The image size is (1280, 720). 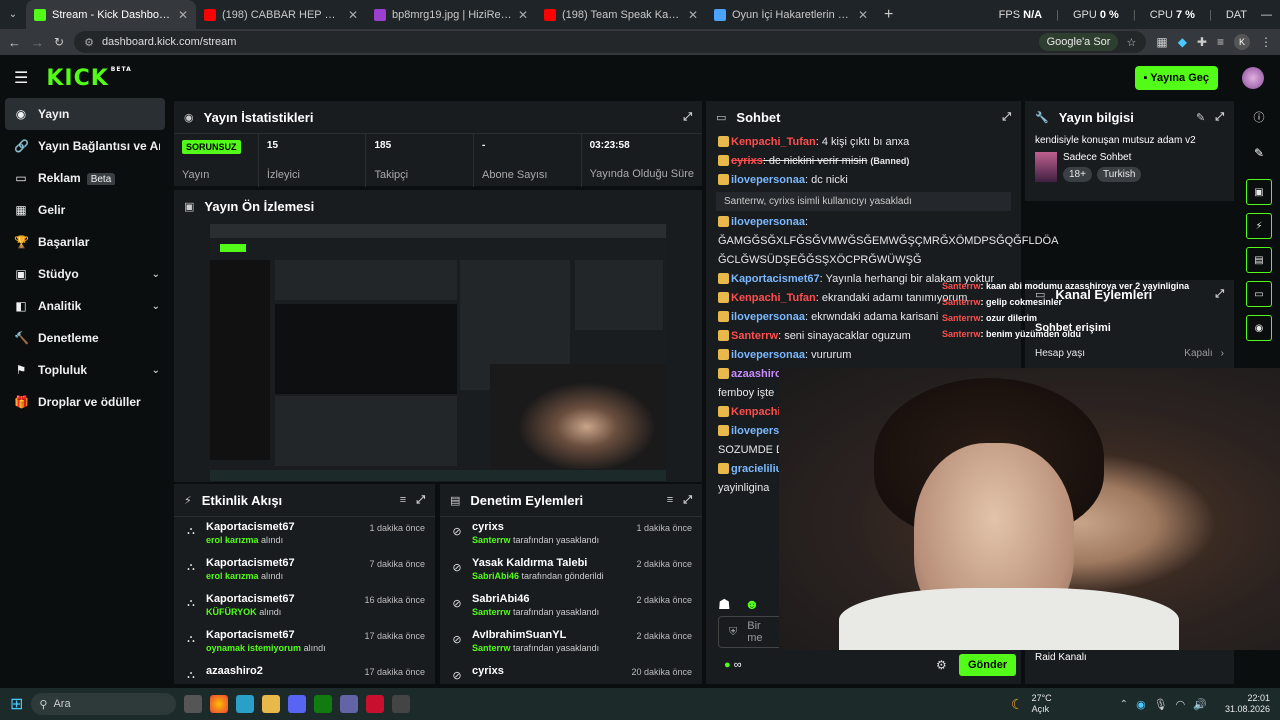 I want to click on clock: 22:01 31.08.2026, so click(x=1247, y=704).